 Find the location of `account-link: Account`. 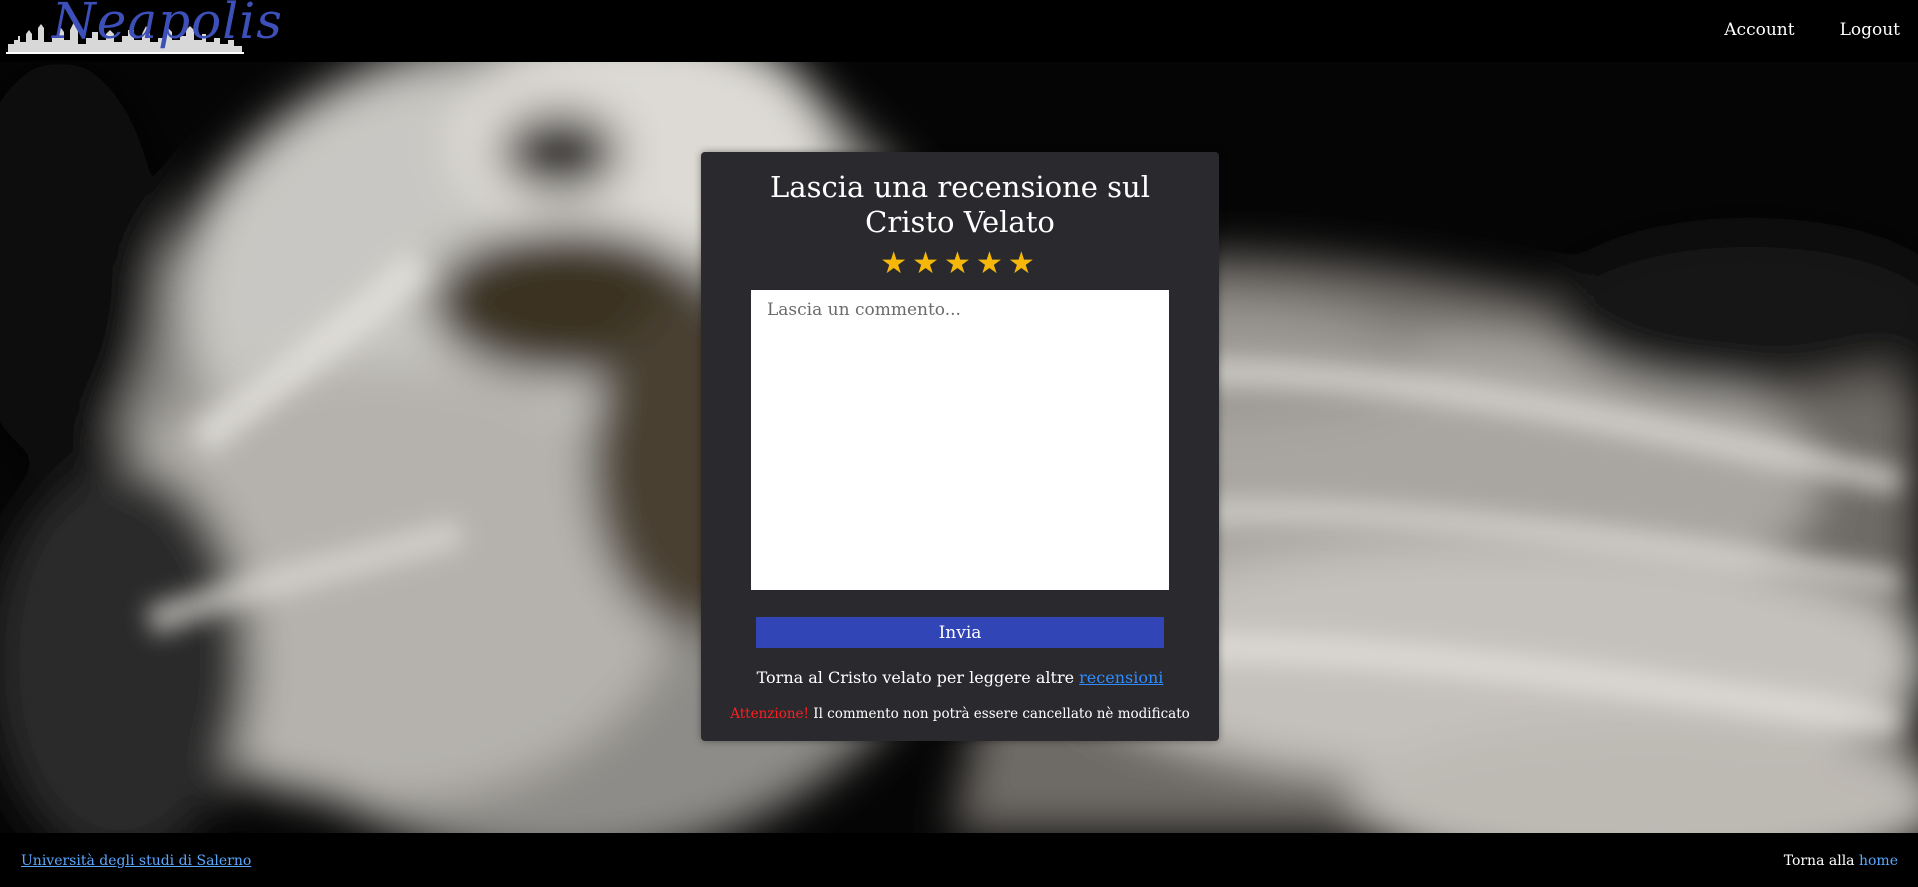

account-link: Account is located at coordinates (1759, 30).